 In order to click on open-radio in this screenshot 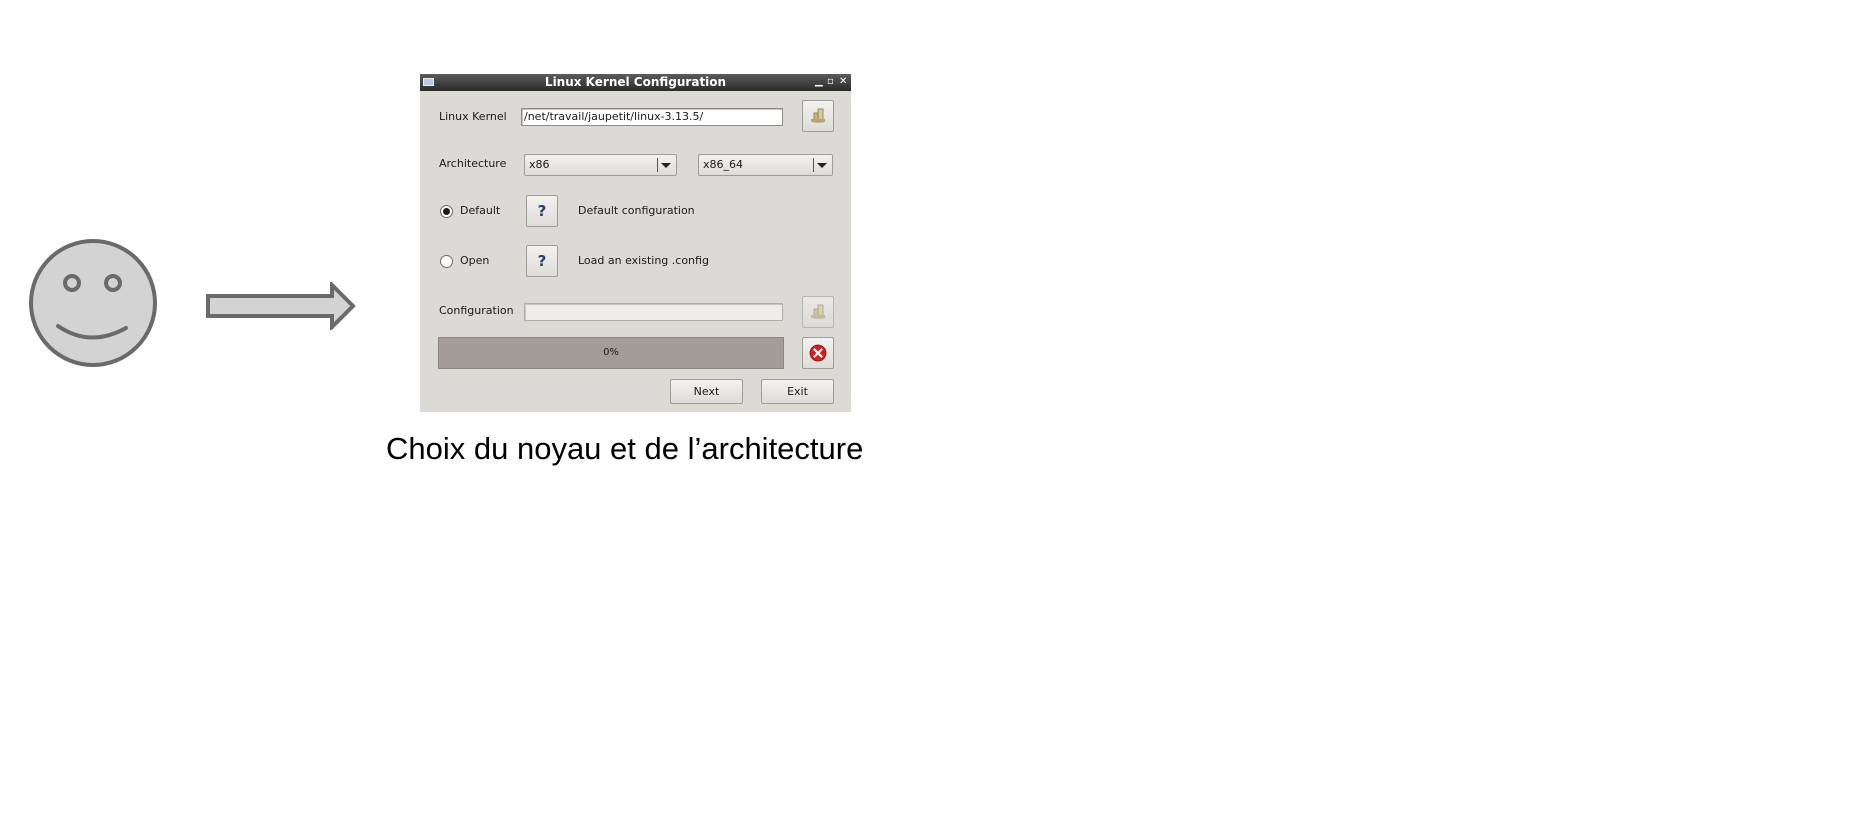, I will do `click(446, 261)`.